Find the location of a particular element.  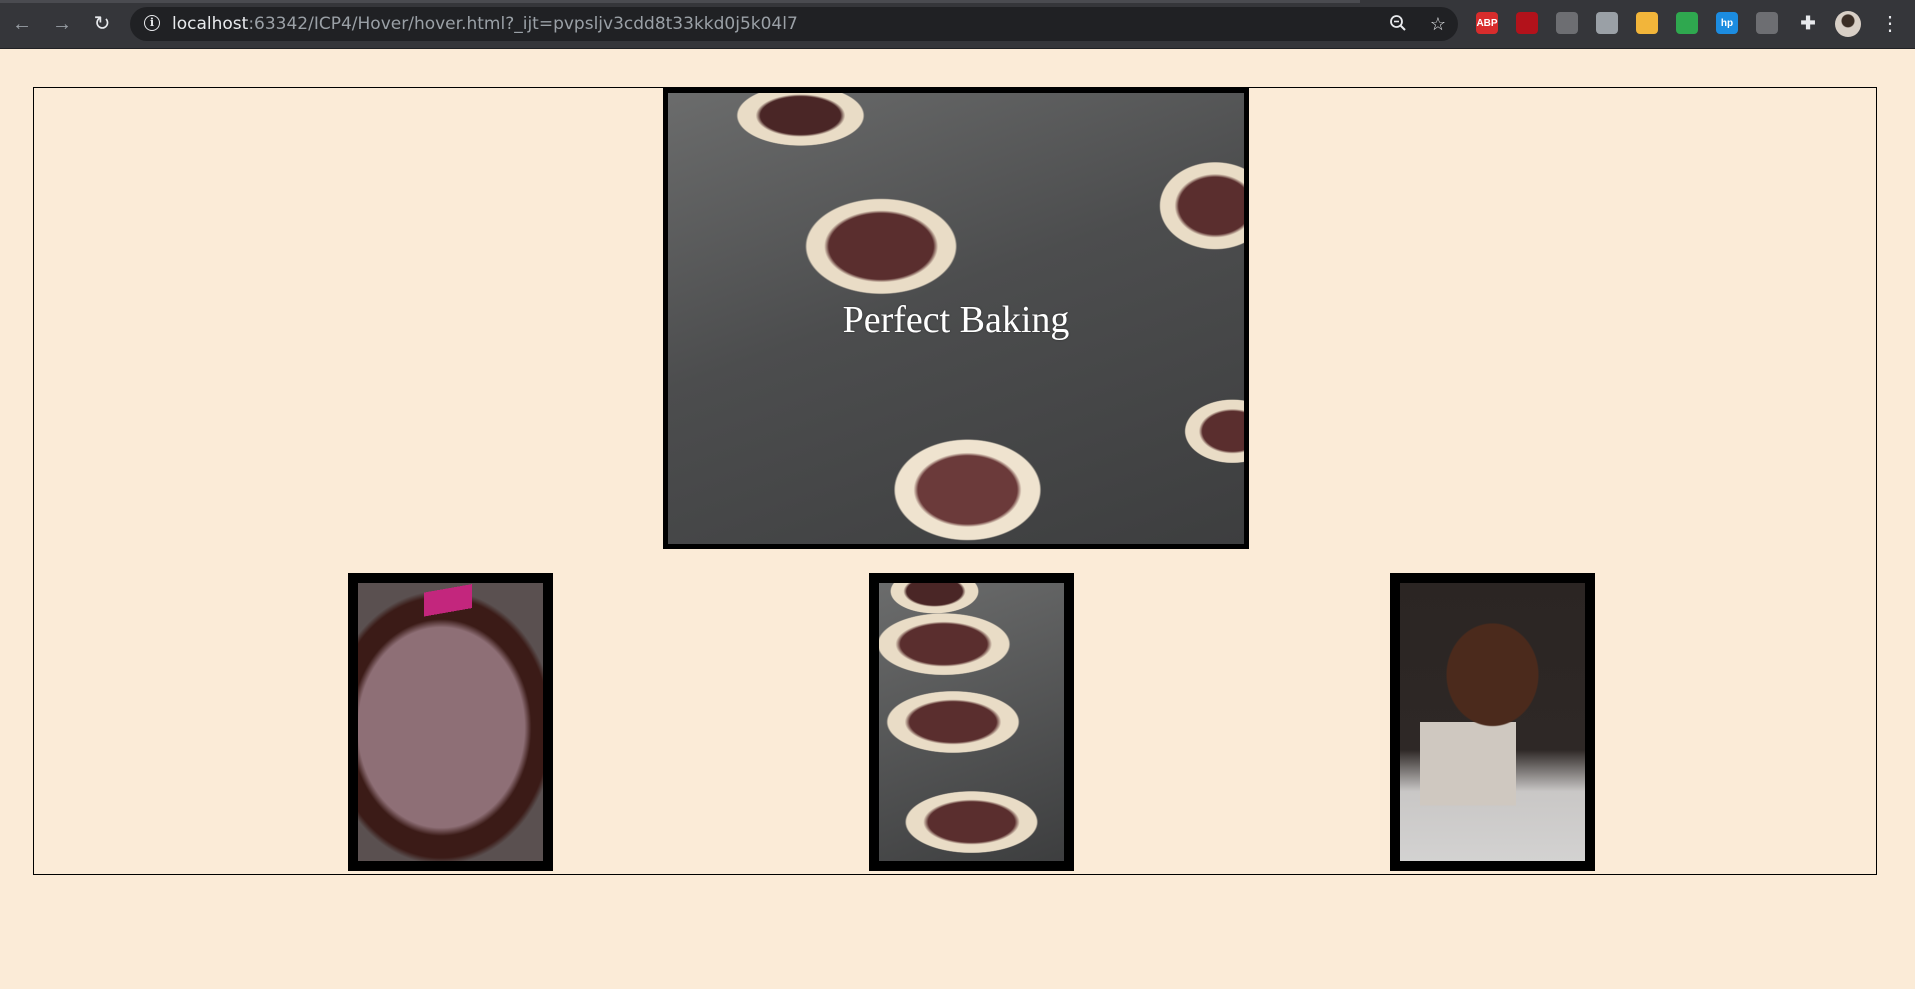

adblock-plus-icon: ABP is located at coordinates (1487, 23).